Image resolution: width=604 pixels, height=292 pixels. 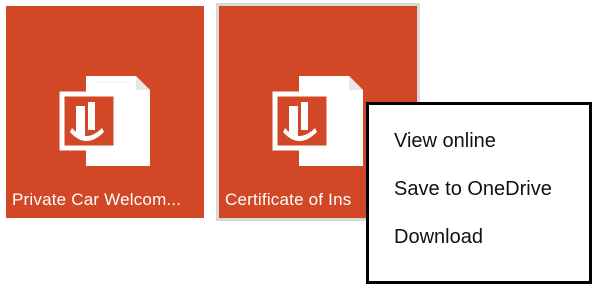 I want to click on menu-item-download: Download, so click(x=479, y=249).